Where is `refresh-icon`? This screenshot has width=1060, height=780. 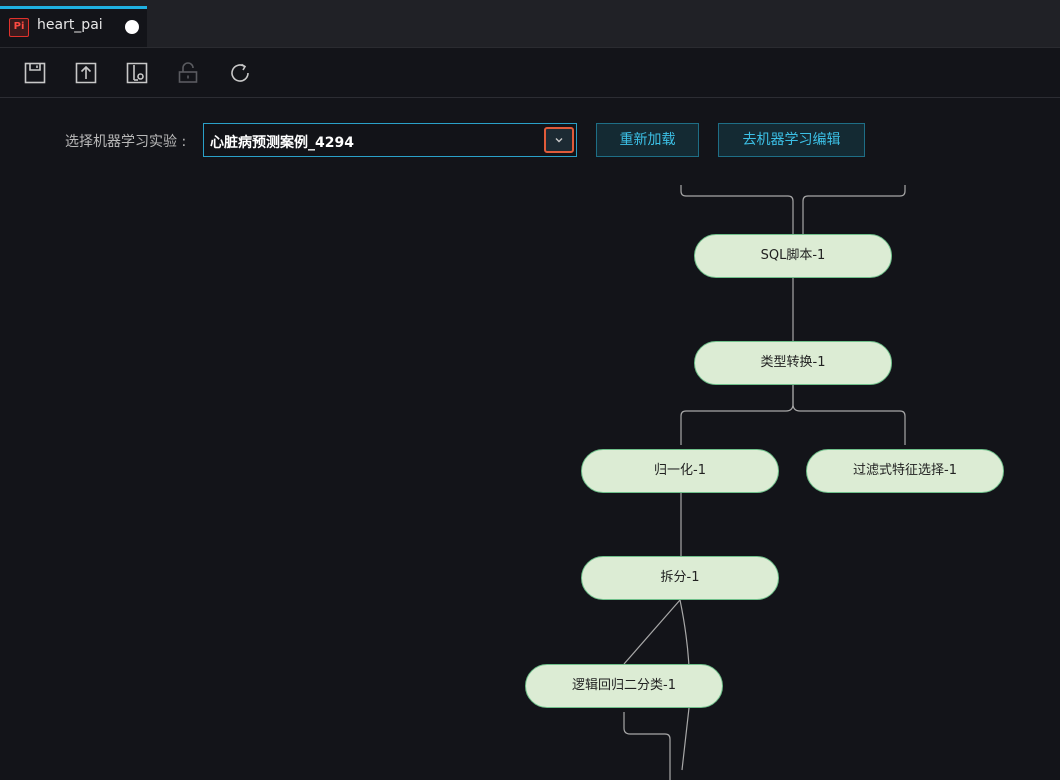
refresh-icon is located at coordinates (240, 73).